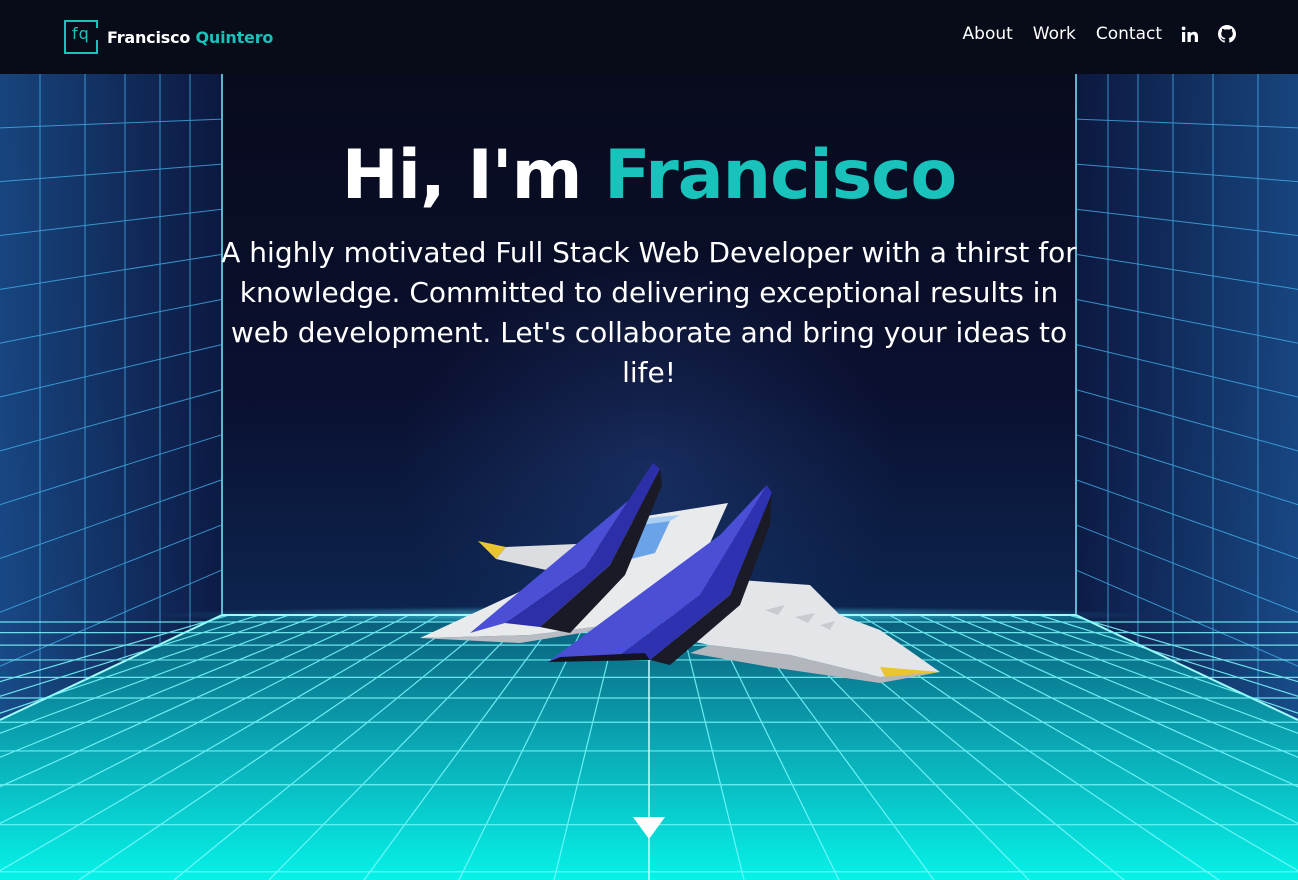  What do you see at coordinates (1089, 34) in the screenshot?
I see `nav-links: About Work Contact` at bounding box center [1089, 34].